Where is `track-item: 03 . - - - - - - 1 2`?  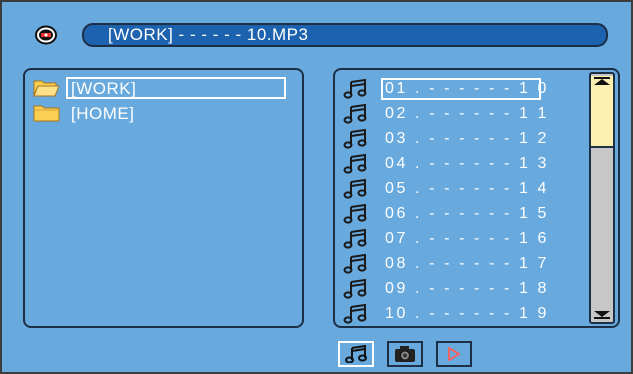 track-item: 03 . - - - - - - 1 2 is located at coordinates (448, 139).